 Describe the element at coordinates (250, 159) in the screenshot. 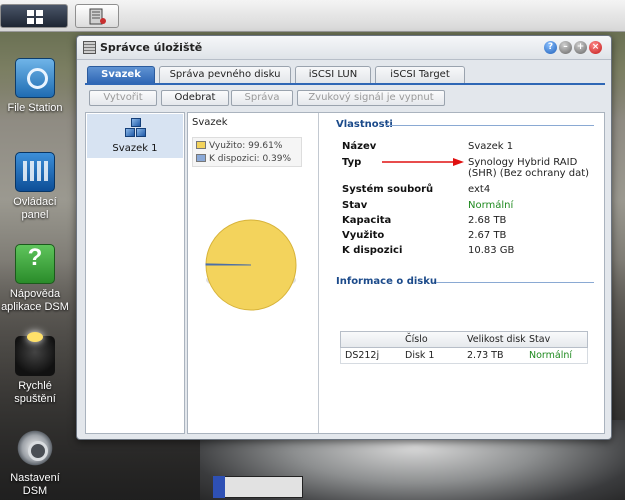

I see `legend-free-label: K dispozici: 0.39%` at that location.